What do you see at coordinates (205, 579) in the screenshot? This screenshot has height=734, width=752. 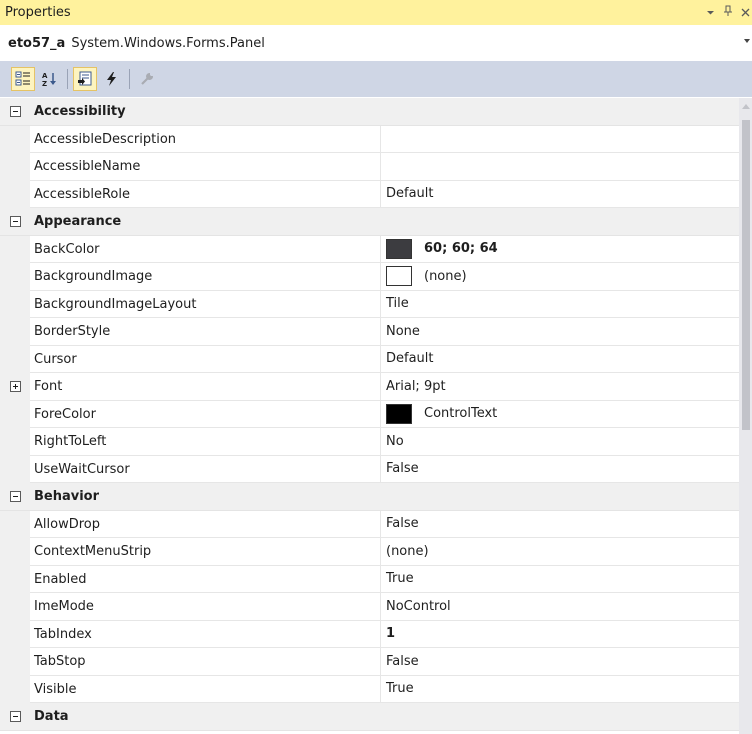 I see `property-name: Enabled` at bounding box center [205, 579].